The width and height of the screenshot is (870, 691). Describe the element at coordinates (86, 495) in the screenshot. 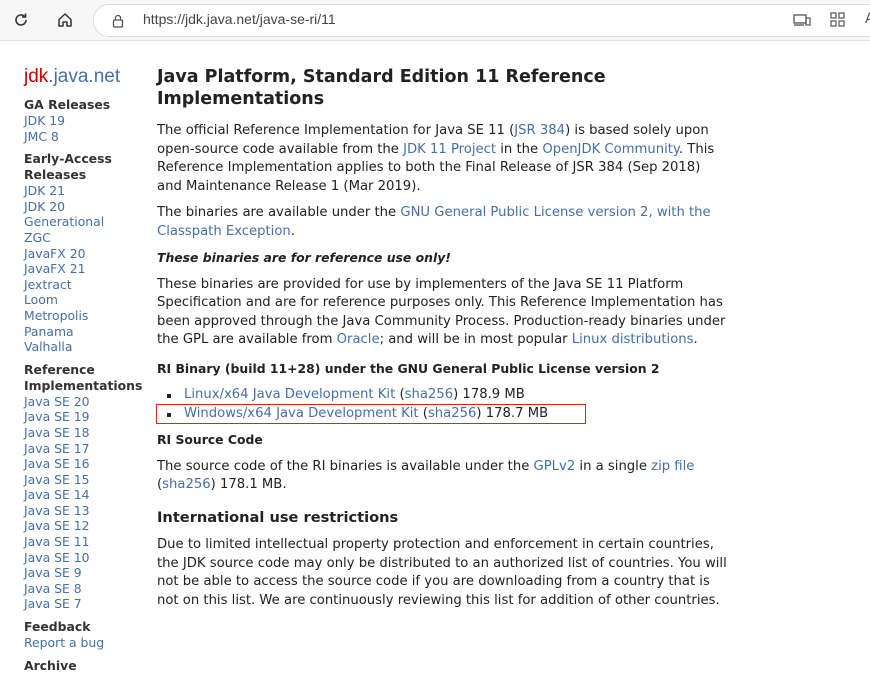

I see `sidebar-link-java-se-14: Java SE 14` at that location.